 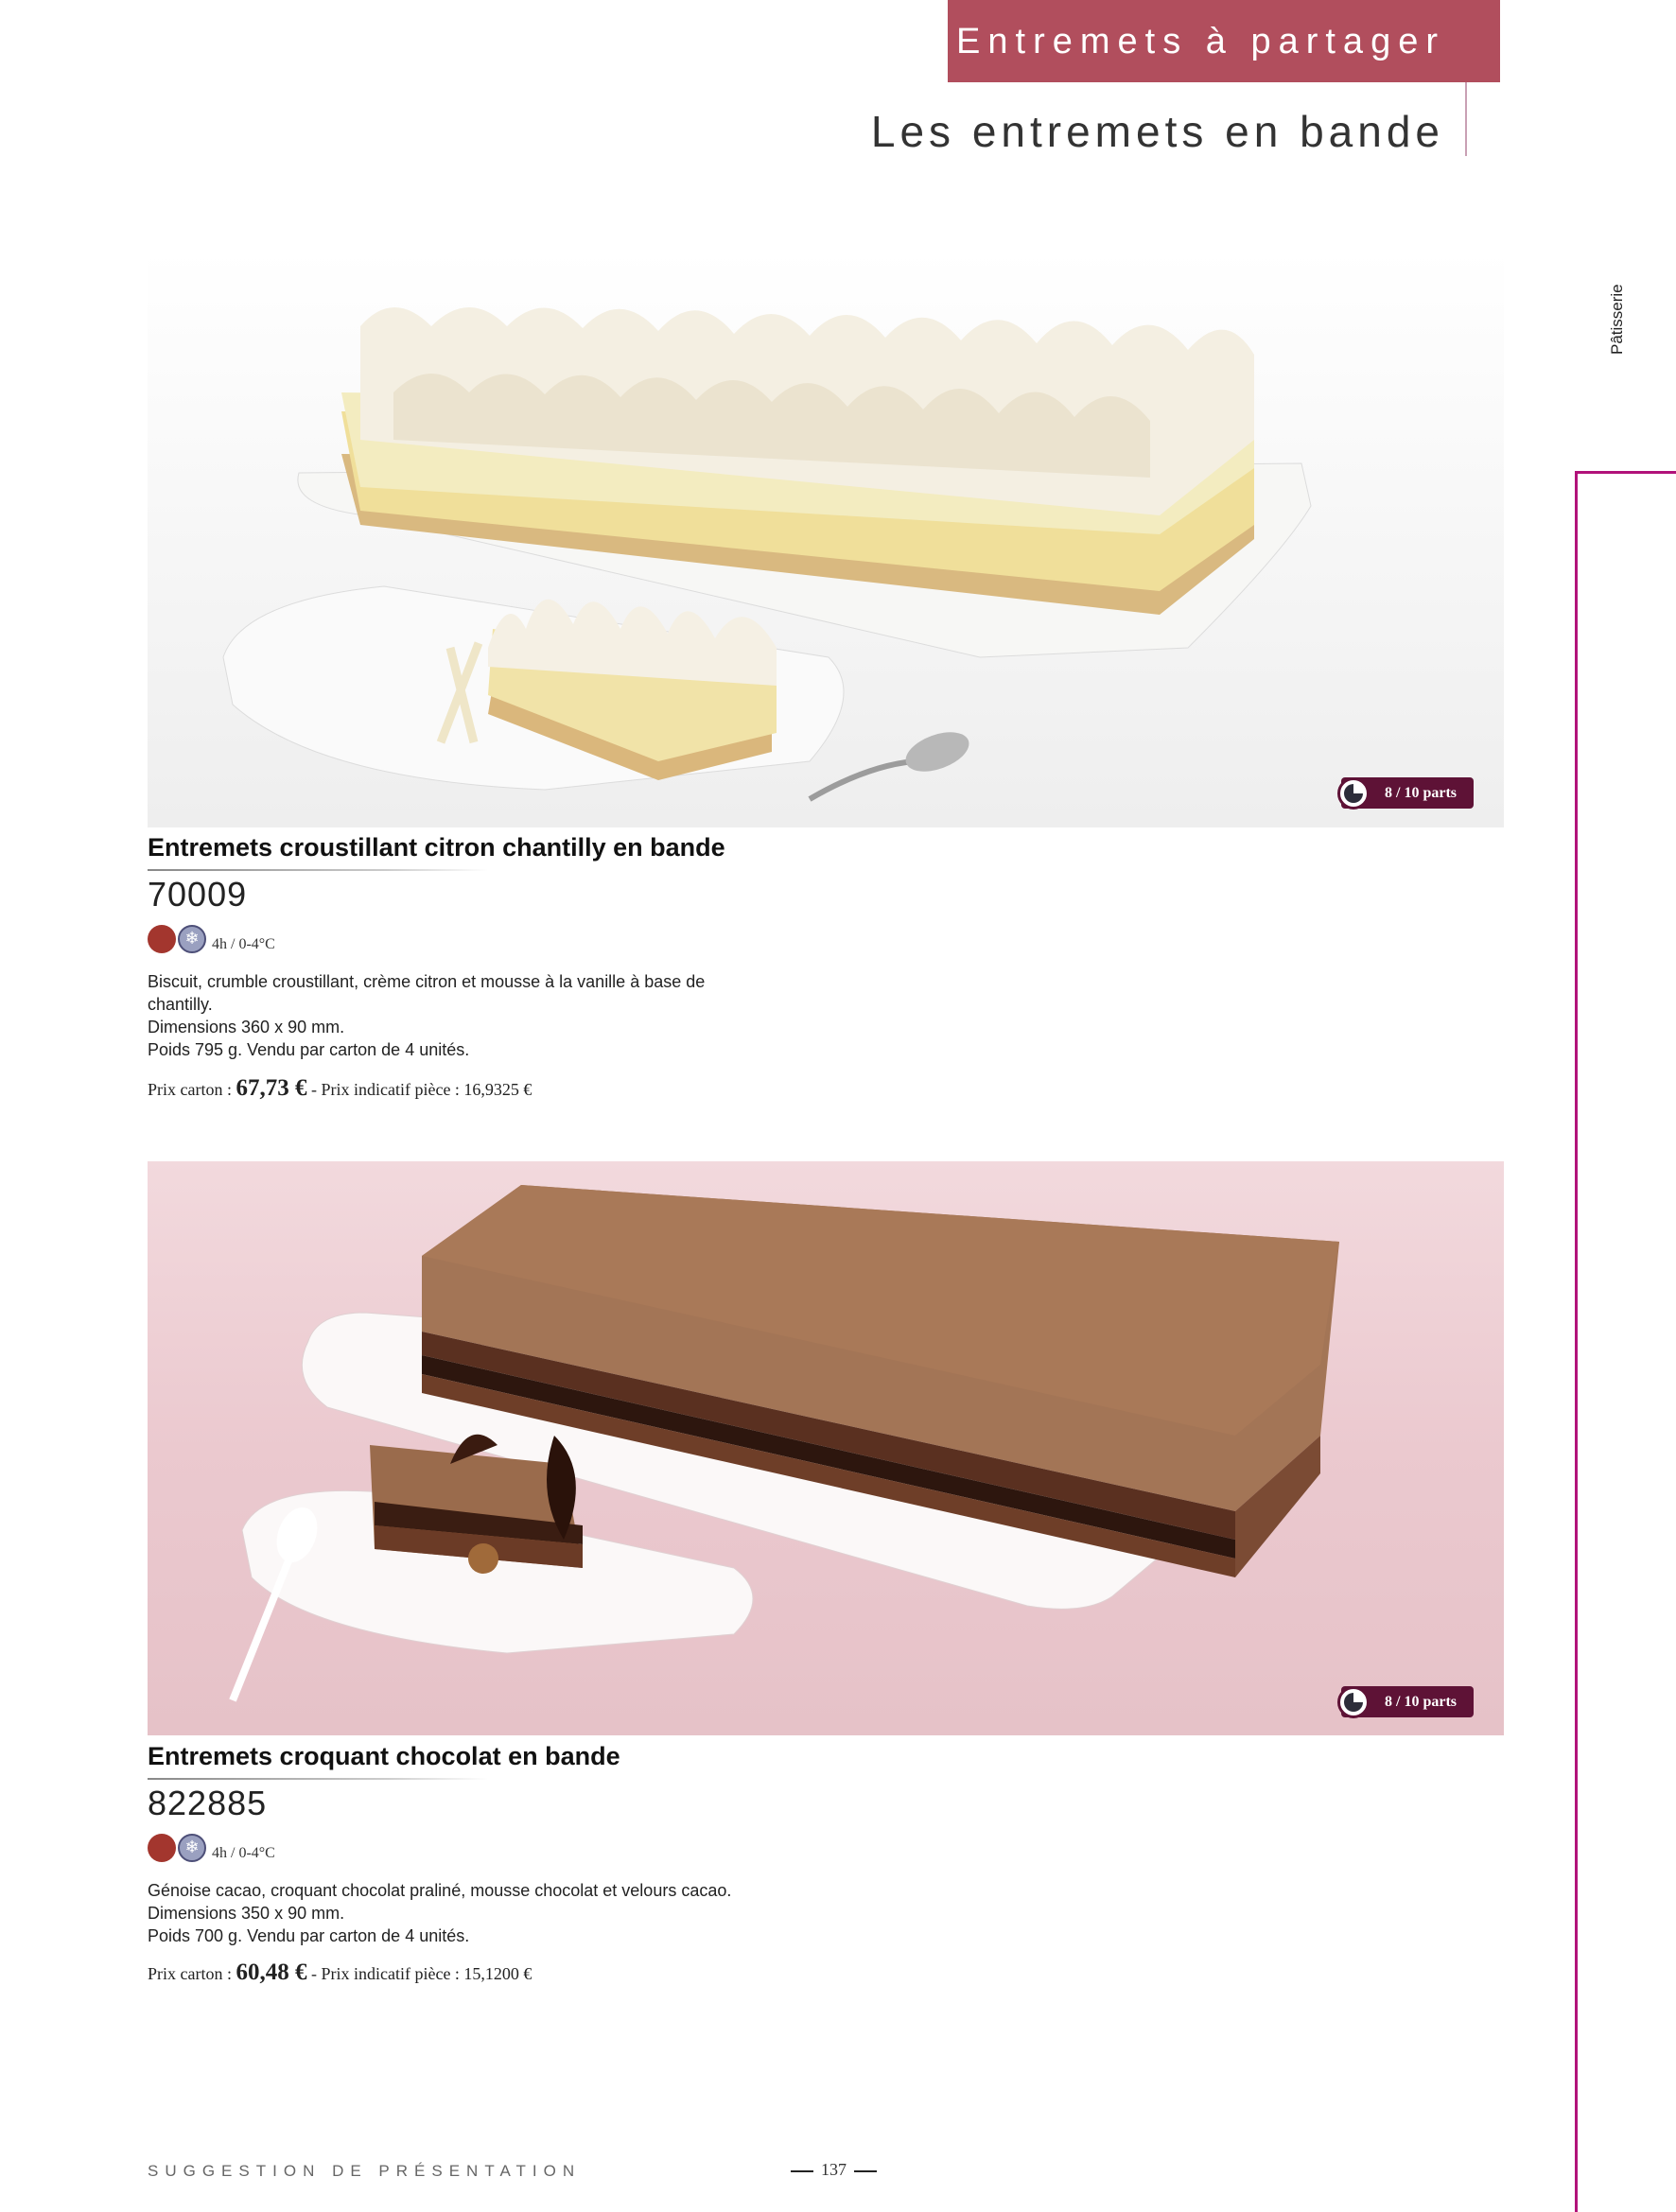 What do you see at coordinates (1466, 119) in the screenshot?
I see `subtitle-divider` at bounding box center [1466, 119].